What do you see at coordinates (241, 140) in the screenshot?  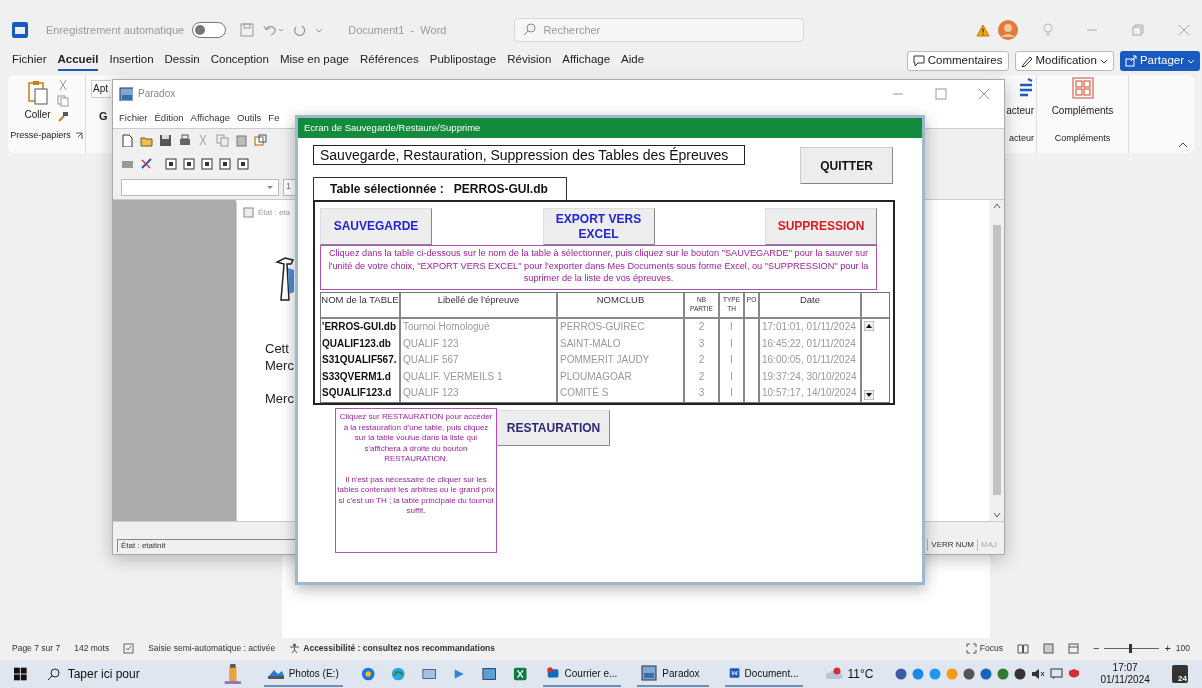 I see `paste-icon` at bounding box center [241, 140].